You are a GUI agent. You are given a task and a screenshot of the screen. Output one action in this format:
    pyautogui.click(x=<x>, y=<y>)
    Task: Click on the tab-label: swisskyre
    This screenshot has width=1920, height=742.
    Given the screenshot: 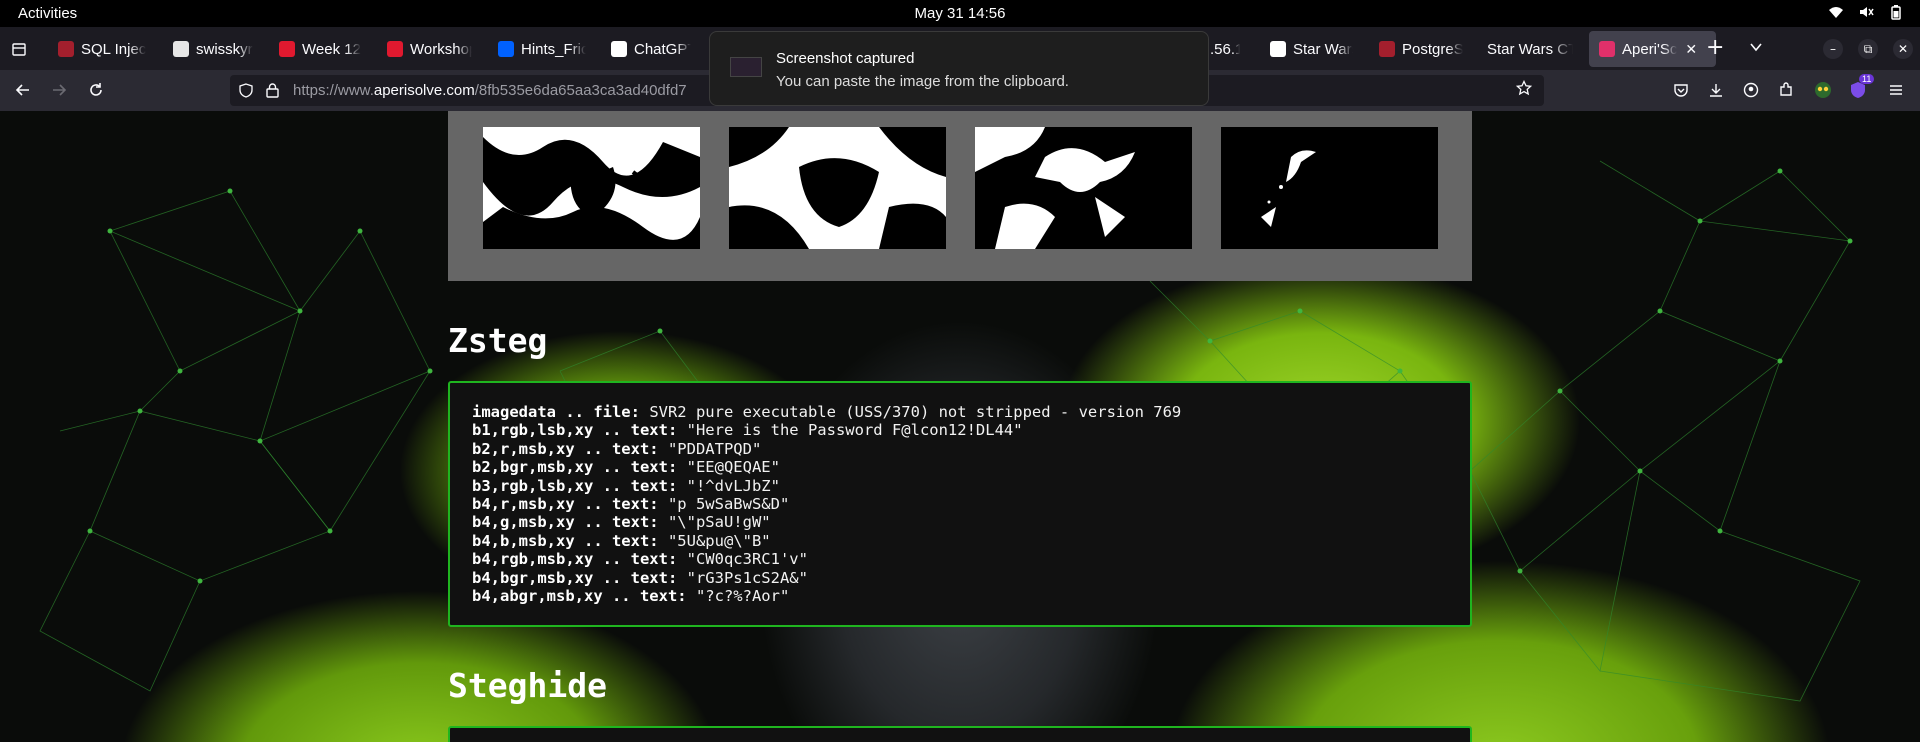 What is the action you would take?
    pyautogui.click(x=224, y=49)
    